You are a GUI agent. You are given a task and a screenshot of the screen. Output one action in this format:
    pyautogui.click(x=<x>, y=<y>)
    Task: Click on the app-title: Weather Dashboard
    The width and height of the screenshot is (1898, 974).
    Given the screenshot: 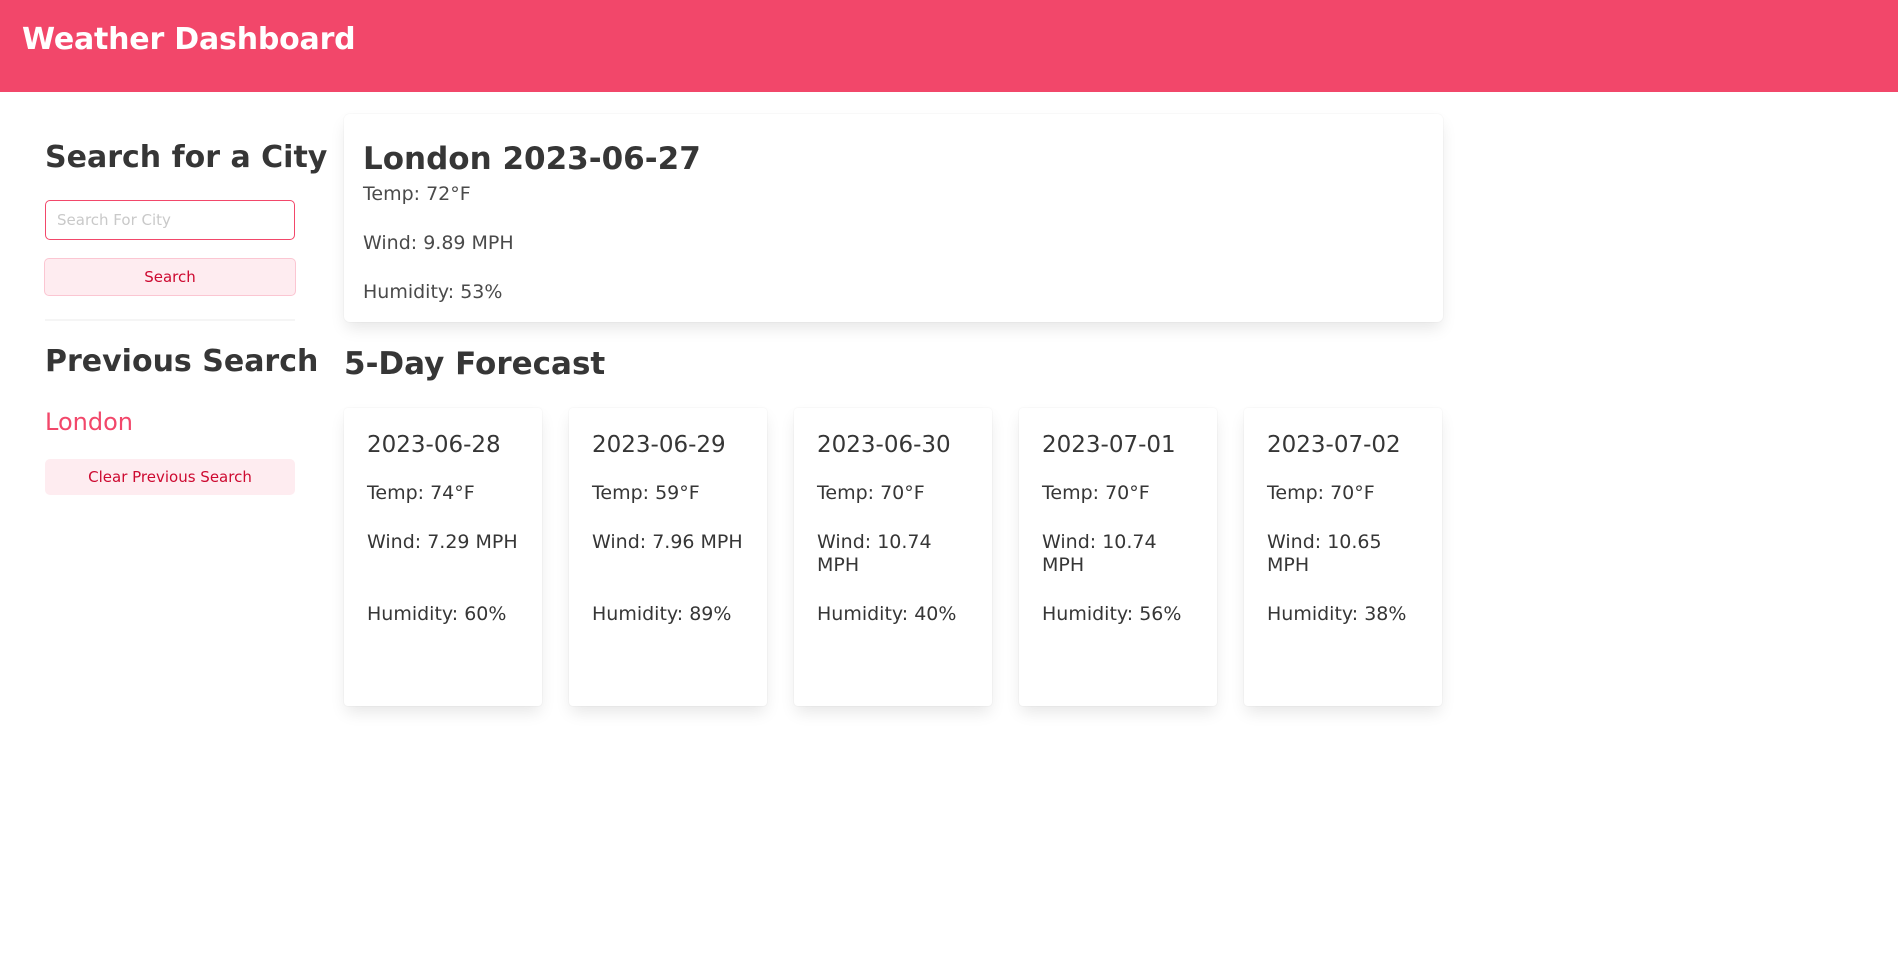 What is the action you would take?
    pyautogui.click(x=189, y=39)
    